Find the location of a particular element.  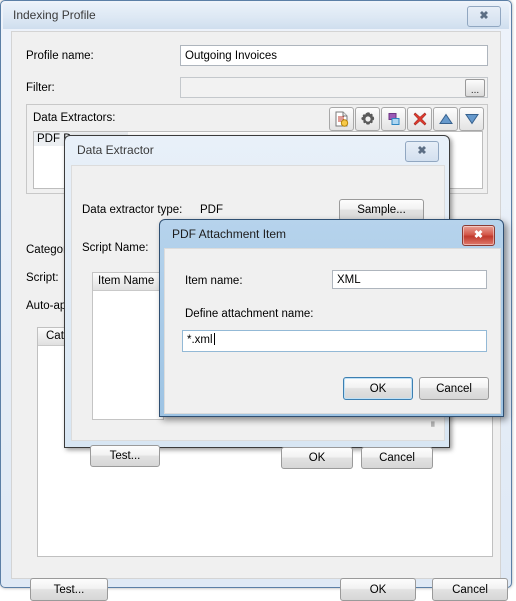

text-caret is located at coordinates (214, 339).